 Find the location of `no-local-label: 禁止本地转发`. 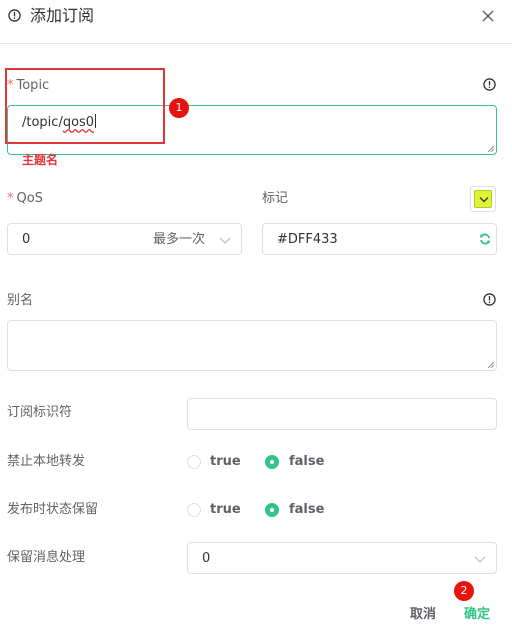

no-local-label: 禁止本地转发 is located at coordinates (46, 461).